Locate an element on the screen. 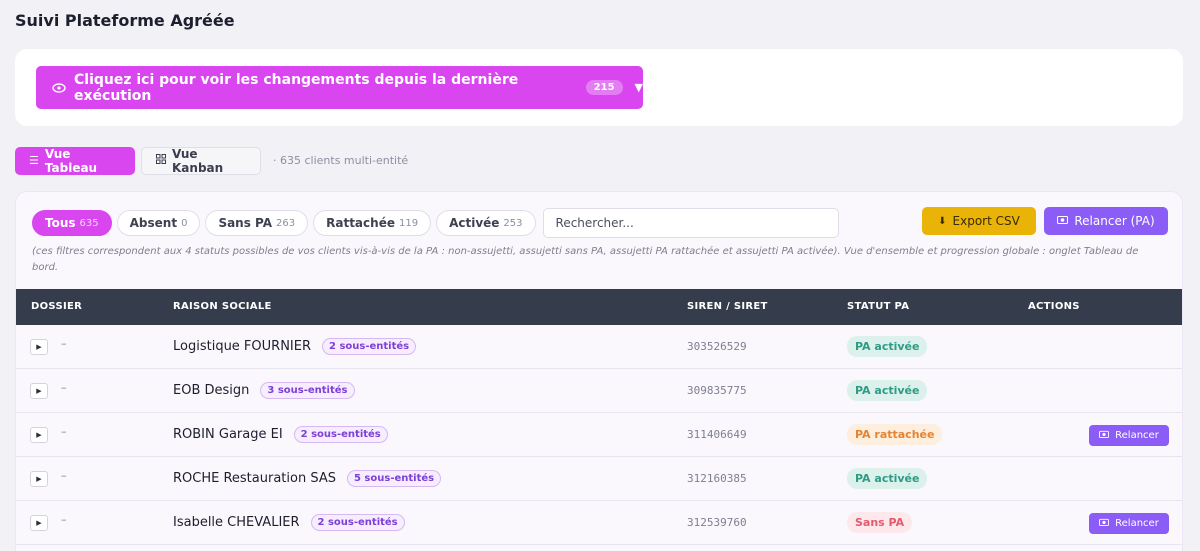  filter-absent: Absent 0 is located at coordinates (158, 223).